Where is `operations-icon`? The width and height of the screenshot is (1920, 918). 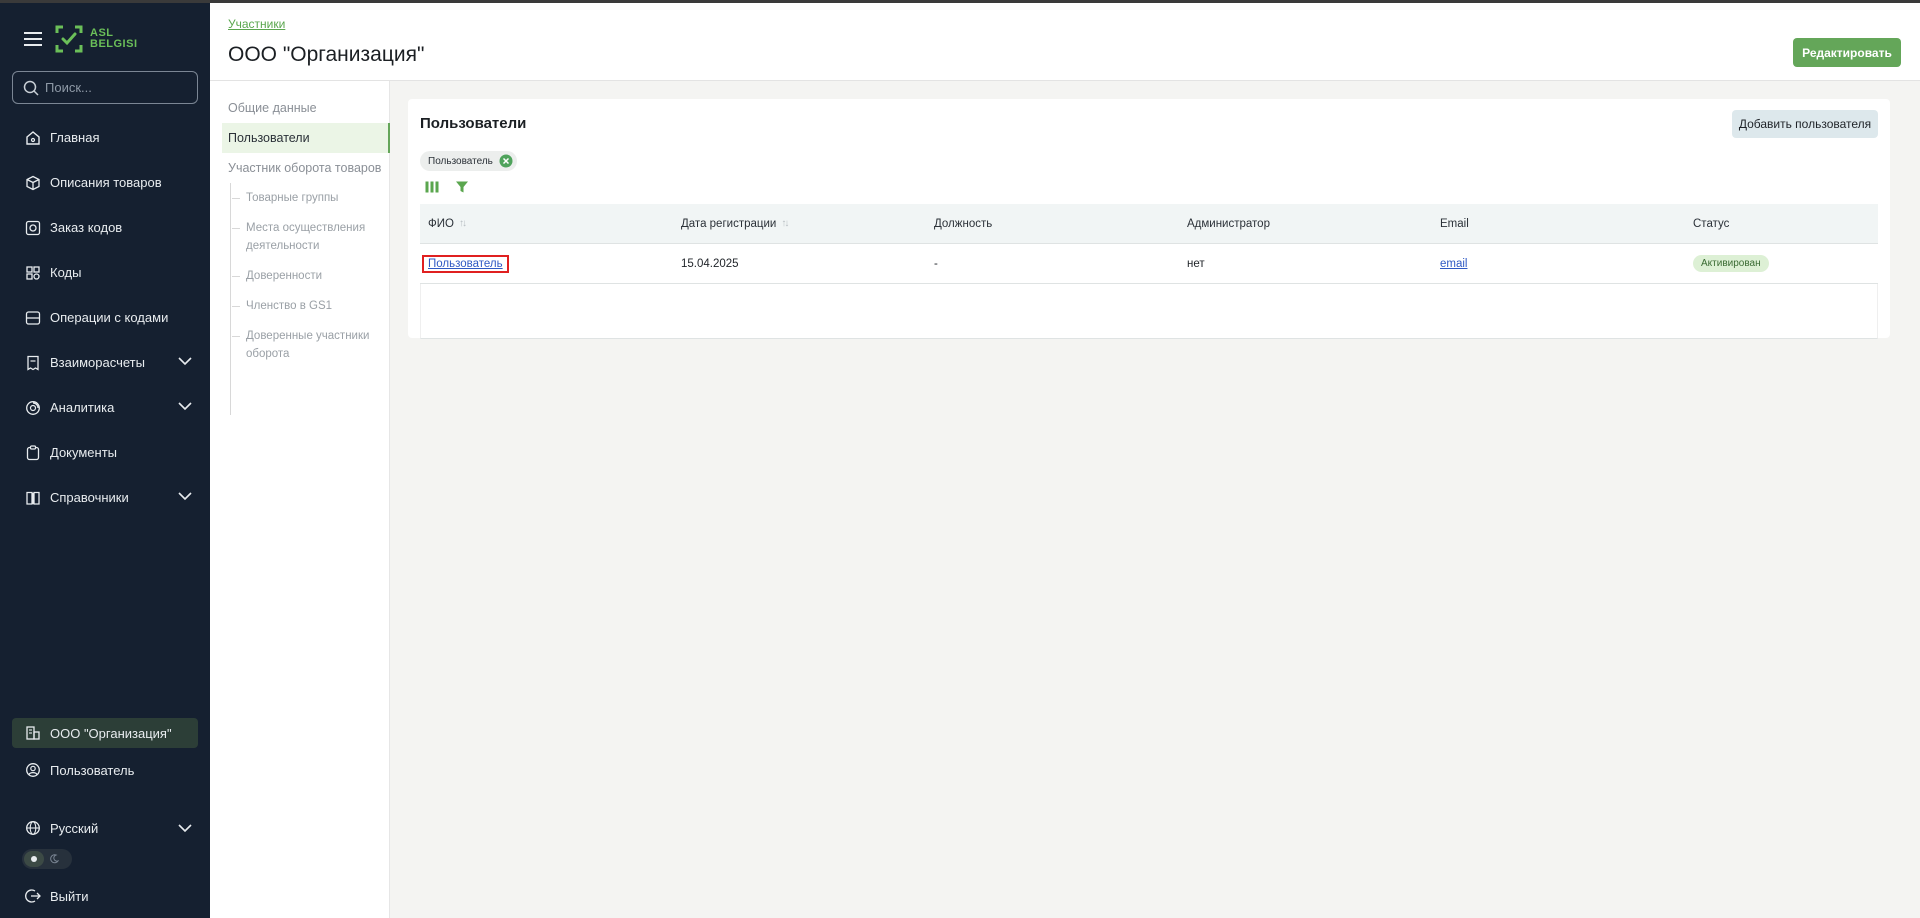 operations-icon is located at coordinates (33, 318).